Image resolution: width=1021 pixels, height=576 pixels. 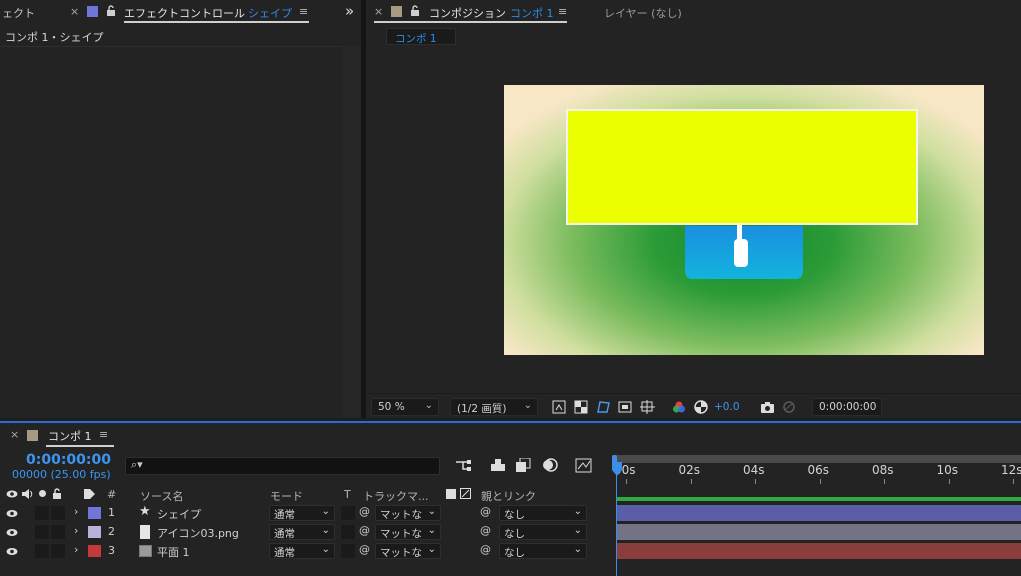 I want to click on layer-row: › 2 アイコン03.png 通常 ⌄ @ マットな ⌄ @ なし ⌄, so click(x=305, y=532).